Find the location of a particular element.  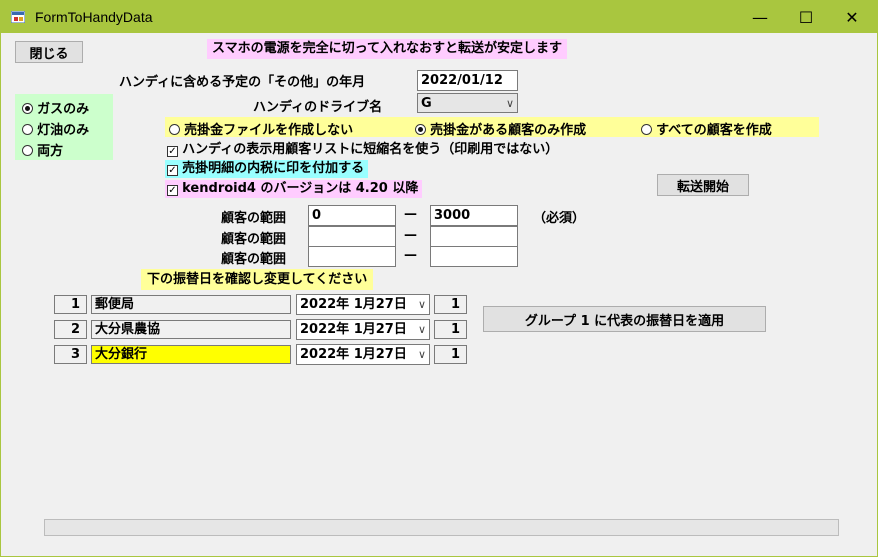

range-to-input: 3000 is located at coordinates (474, 215).